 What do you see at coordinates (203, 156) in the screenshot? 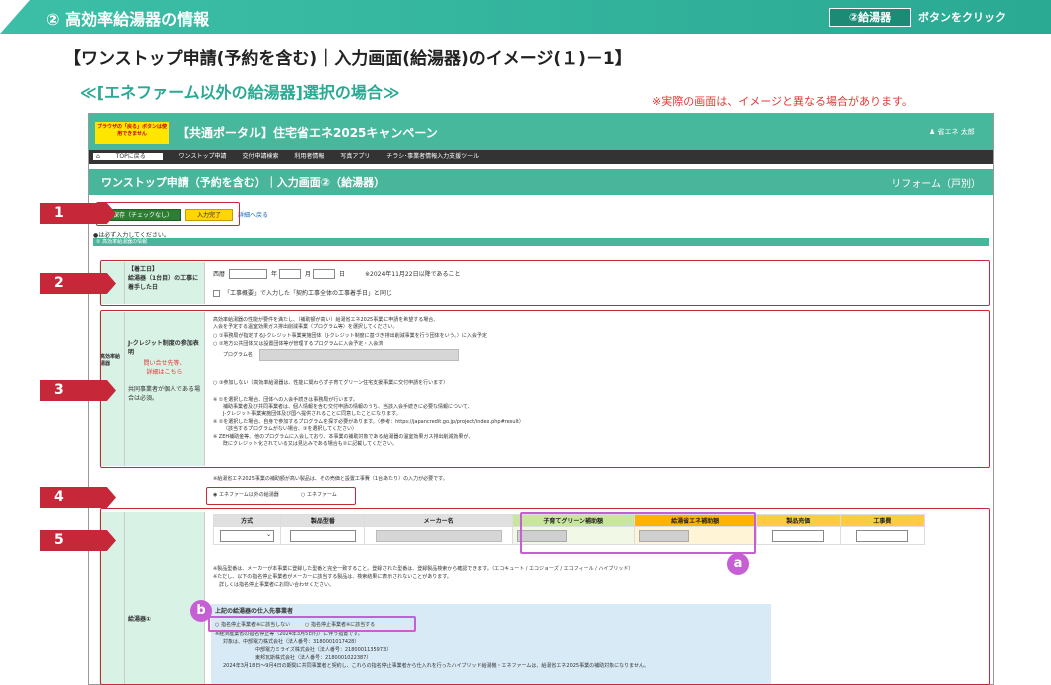
I see `nav-onestop: ワンストップ申請` at bounding box center [203, 156].